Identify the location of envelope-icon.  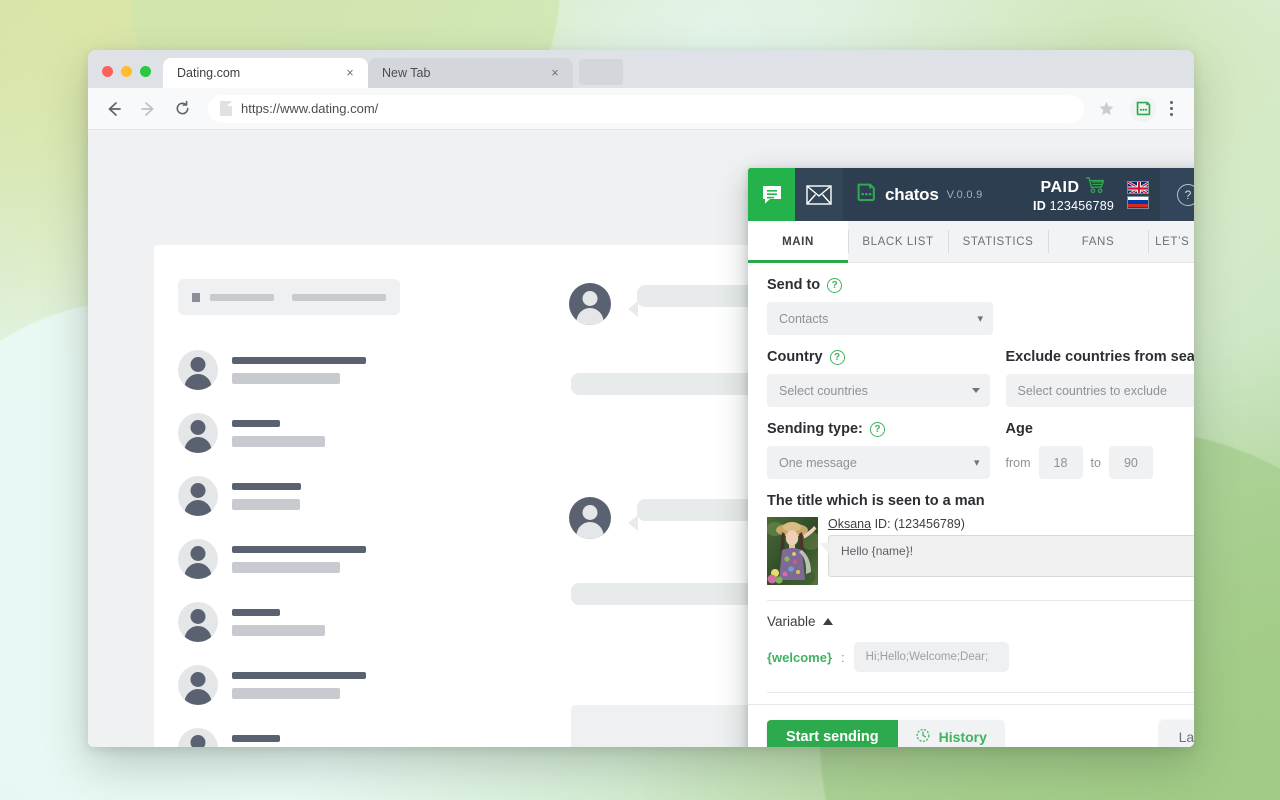
(819, 194).